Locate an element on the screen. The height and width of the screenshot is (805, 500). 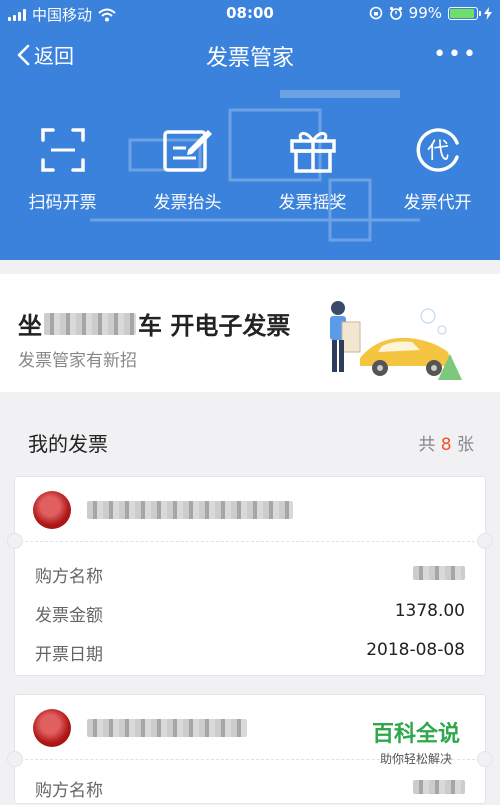
date-row: 开票日期 2018-08-08 is located at coordinates (250, 649).